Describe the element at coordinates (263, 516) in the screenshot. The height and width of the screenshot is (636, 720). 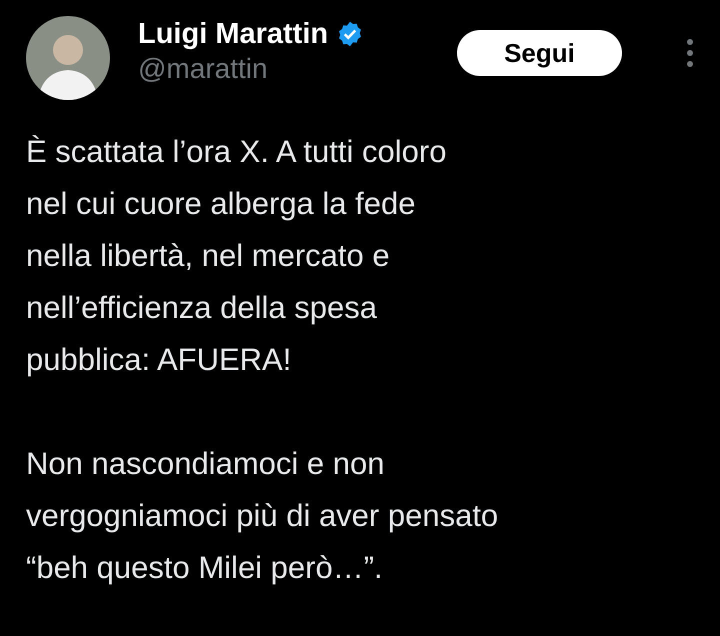
I see `tweet-paragraph: Non nascondiamoci e non vergogniamoci più di aver pensato “beh questo Milei però…”.` at that location.